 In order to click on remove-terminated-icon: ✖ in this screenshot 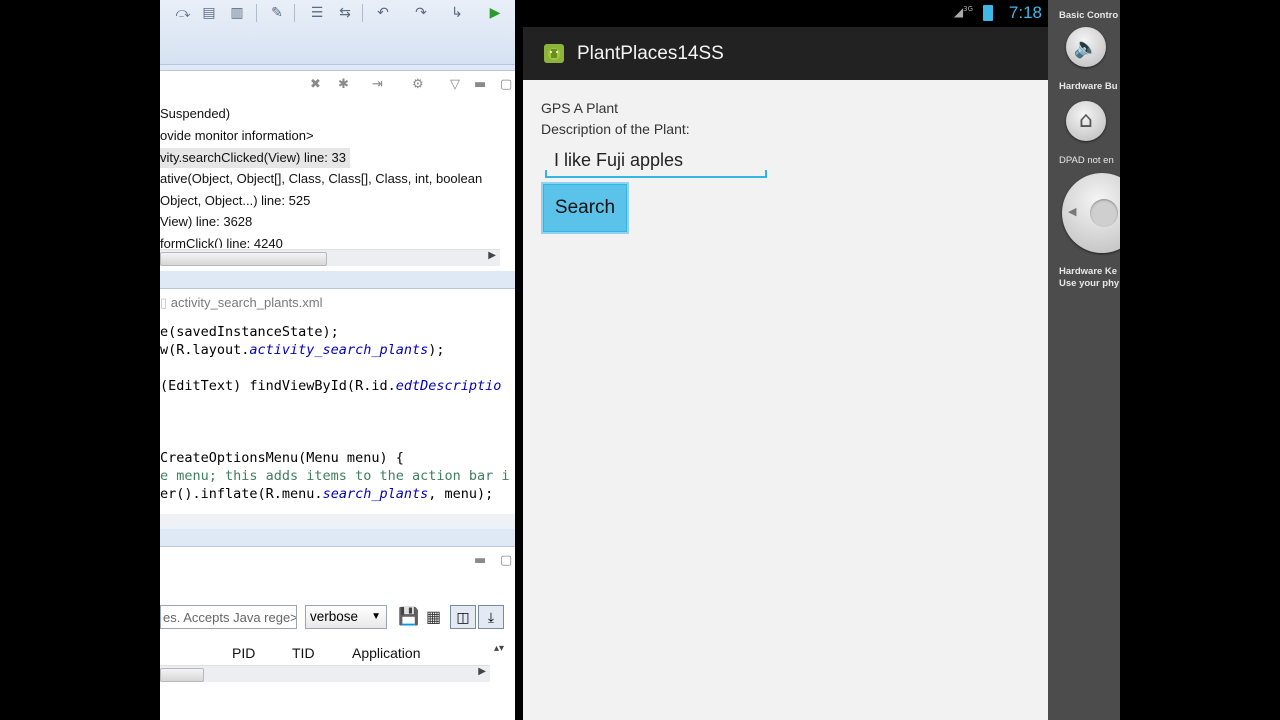, I will do `click(315, 84)`.